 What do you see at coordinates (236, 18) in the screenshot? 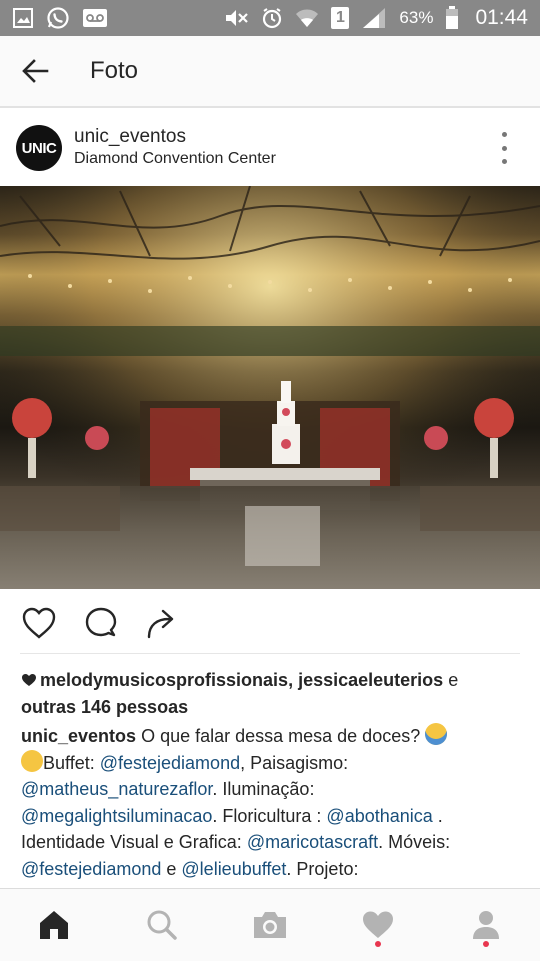
I see `mute-icon` at bounding box center [236, 18].